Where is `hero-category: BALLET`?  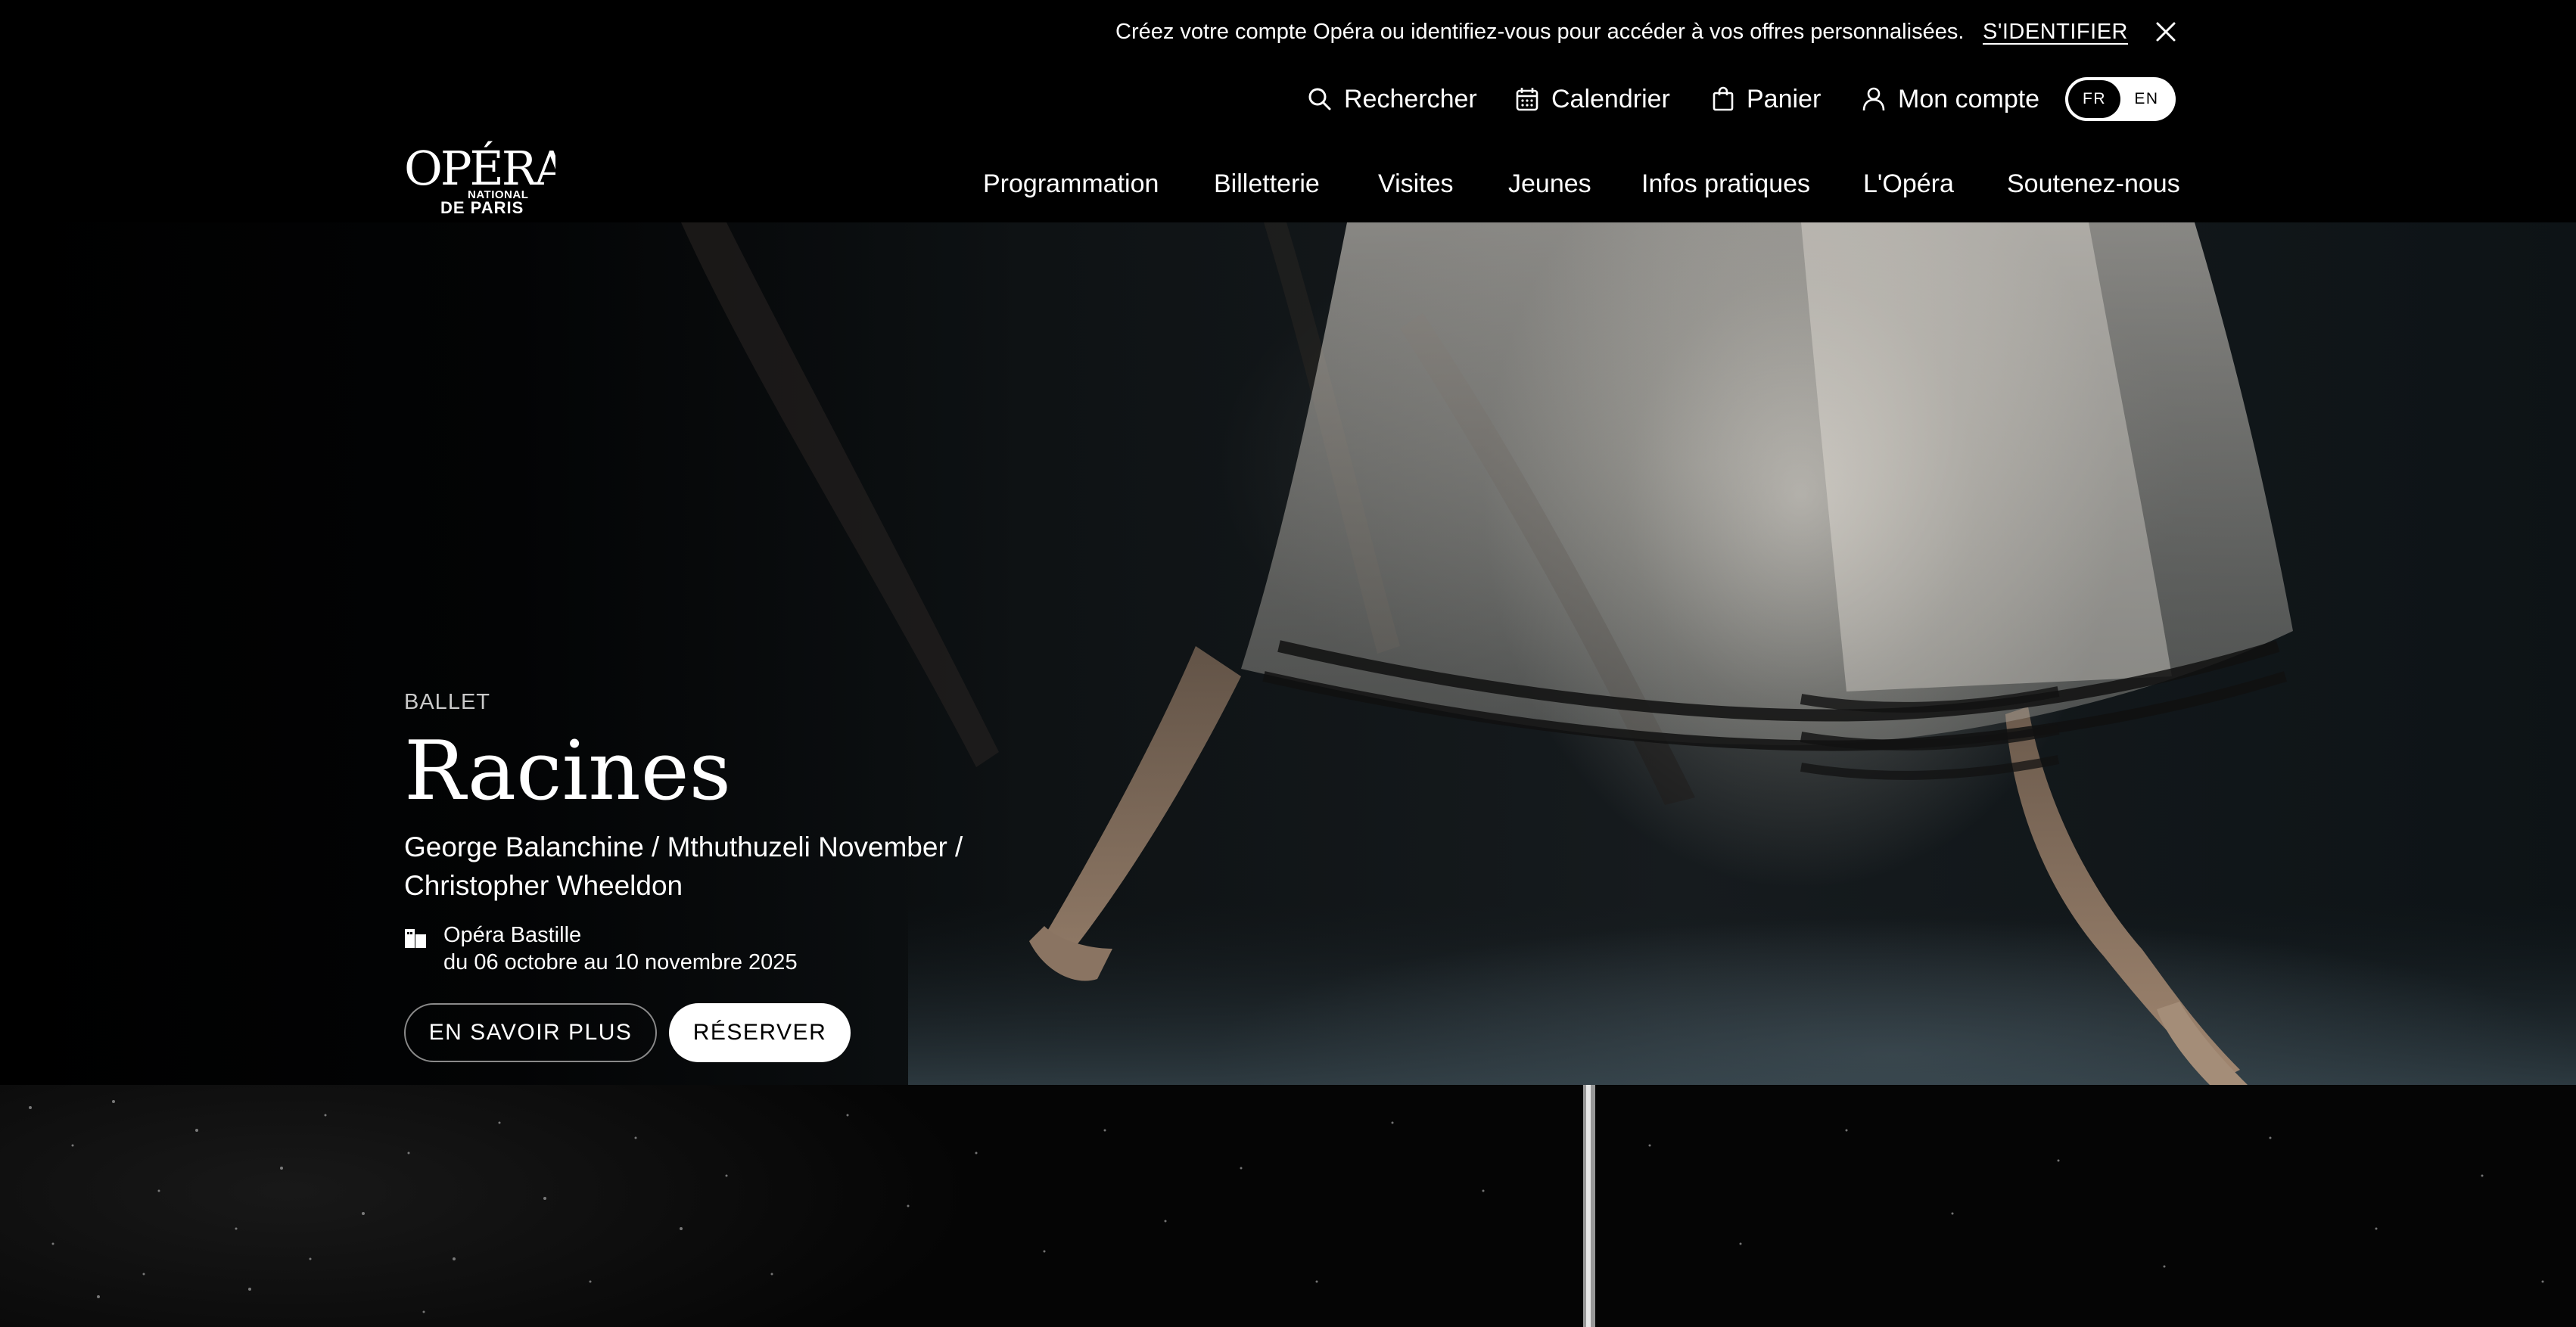 hero-category: BALLET is located at coordinates (447, 702).